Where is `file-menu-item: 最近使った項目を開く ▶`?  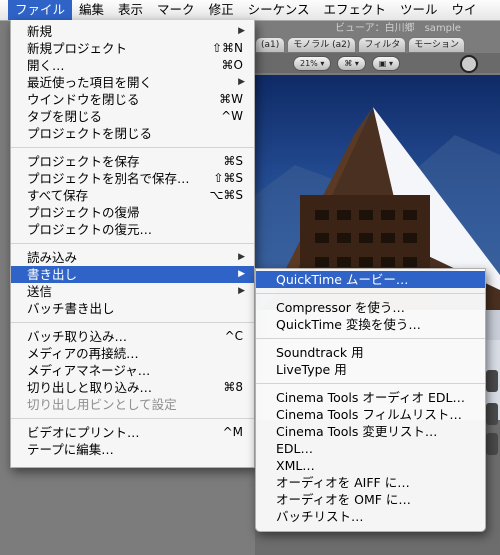 file-menu-item: 最近使った項目を開く ▶ is located at coordinates (132, 82).